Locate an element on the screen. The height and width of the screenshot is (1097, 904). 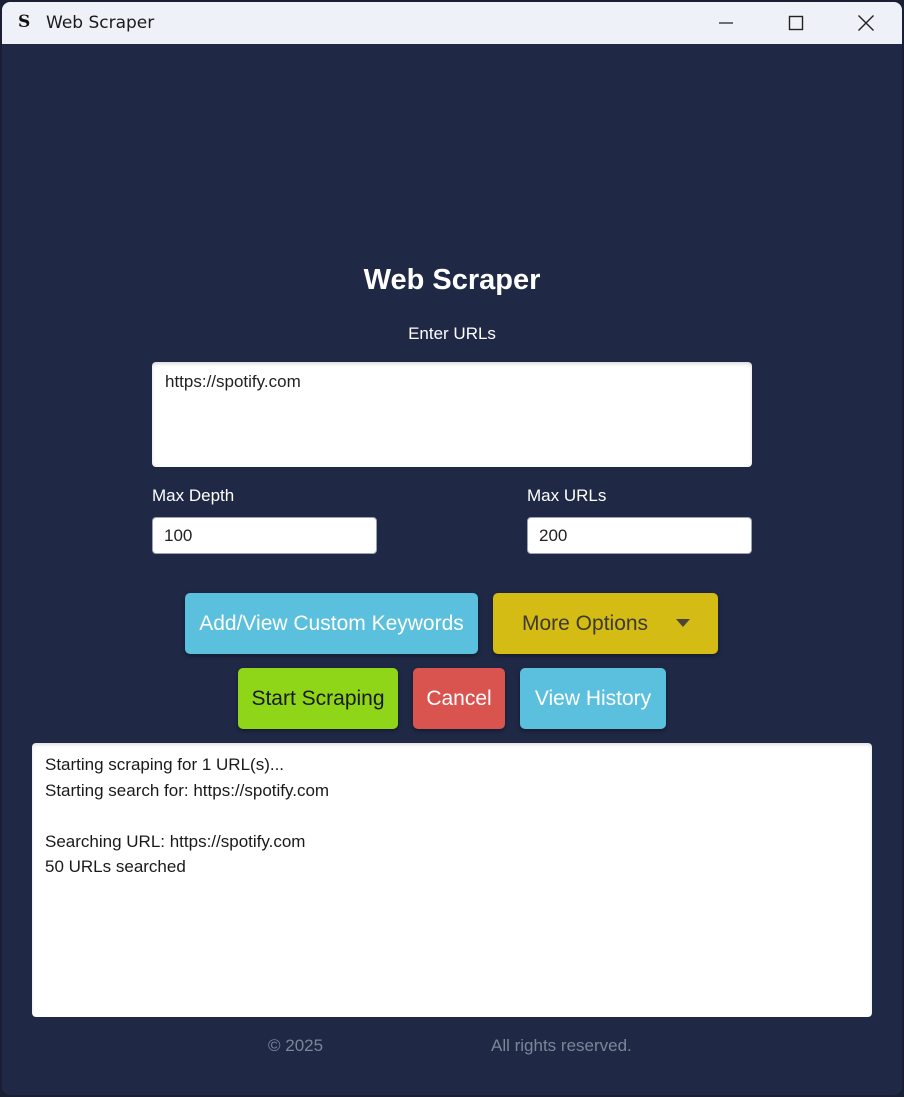
start-scraping-label: Start Scraping is located at coordinates (318, 698).